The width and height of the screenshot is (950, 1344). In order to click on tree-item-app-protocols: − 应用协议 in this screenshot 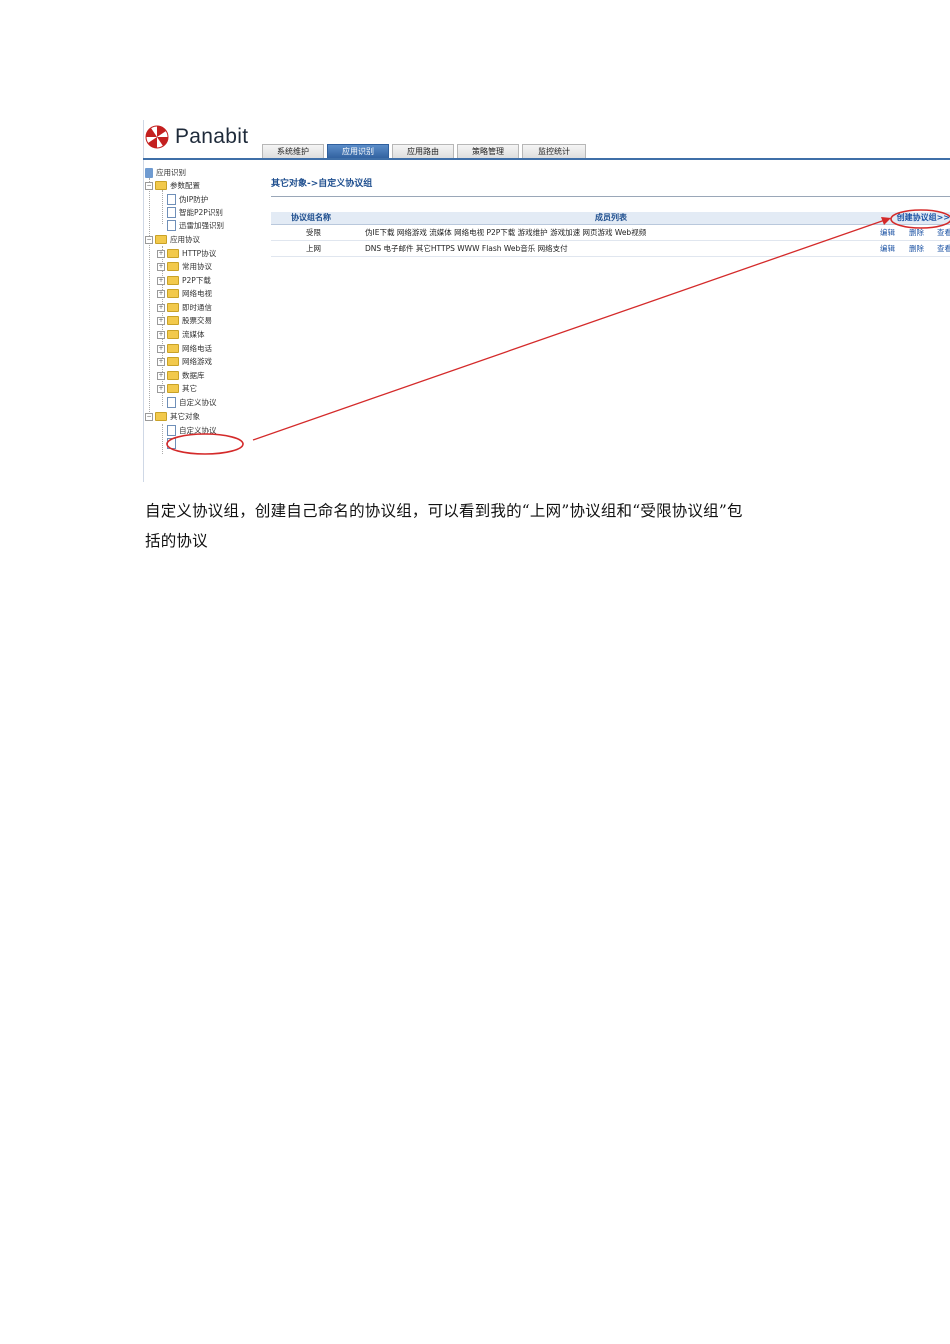, I will do `click(172, 239)`.